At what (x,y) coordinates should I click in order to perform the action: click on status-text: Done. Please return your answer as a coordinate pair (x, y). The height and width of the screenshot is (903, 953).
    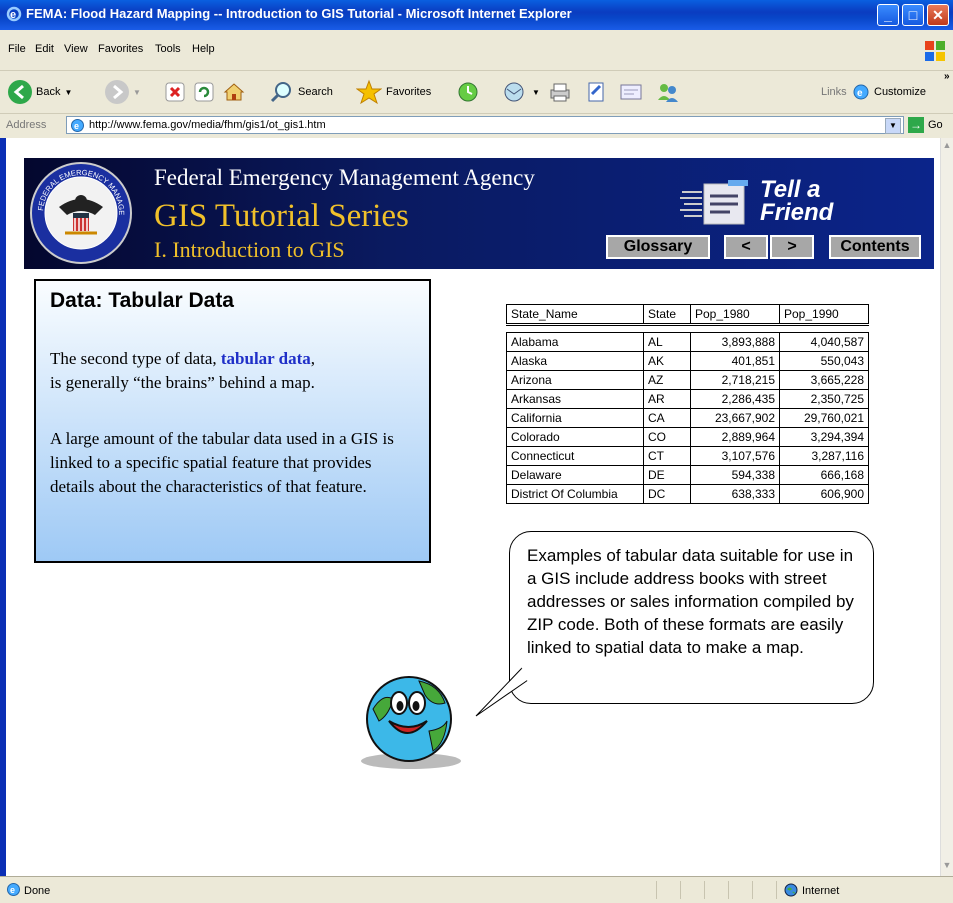
    Looking at the image, I should click on (37, 891).